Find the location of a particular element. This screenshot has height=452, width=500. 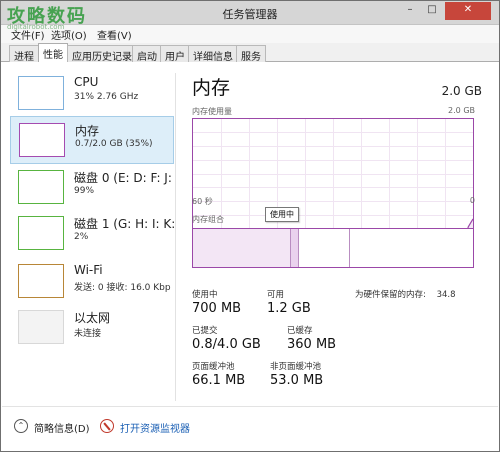

resource-detail: 99% is located at coordinates (84, 191).